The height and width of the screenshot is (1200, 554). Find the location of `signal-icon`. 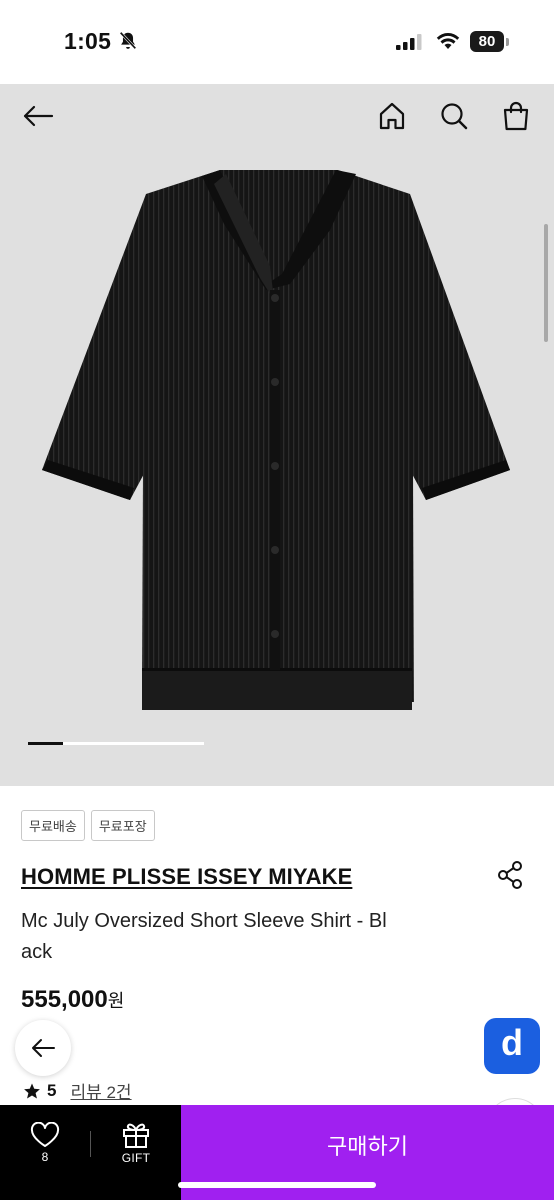

signal-icon is located at coordinates (409, 42).